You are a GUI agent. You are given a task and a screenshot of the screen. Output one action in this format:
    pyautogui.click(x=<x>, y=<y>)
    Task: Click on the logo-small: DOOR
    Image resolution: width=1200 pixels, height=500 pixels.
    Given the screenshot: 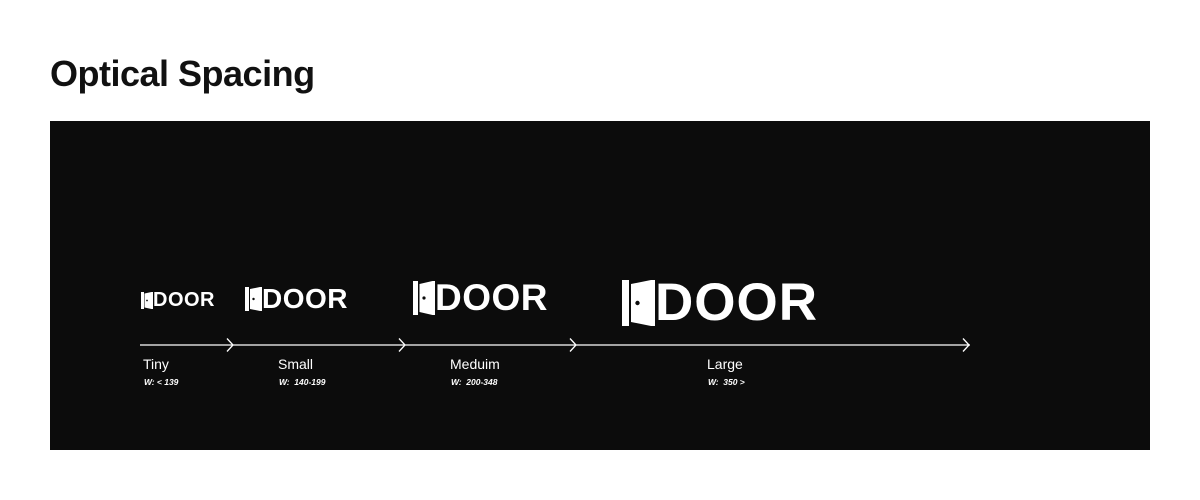 What is the action you would take?
    pyautogui.click(x=296, y=299)
    